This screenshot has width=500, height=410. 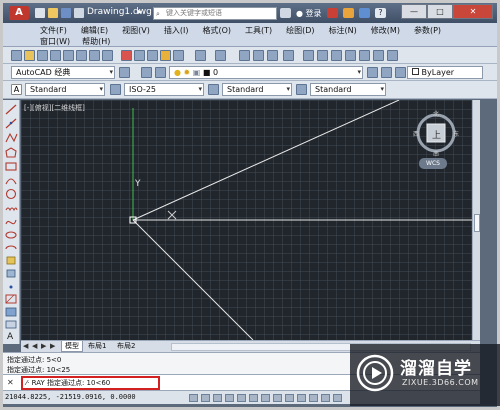 I want to click on first-tab-icon: ◀, so click(x=25, y=346).